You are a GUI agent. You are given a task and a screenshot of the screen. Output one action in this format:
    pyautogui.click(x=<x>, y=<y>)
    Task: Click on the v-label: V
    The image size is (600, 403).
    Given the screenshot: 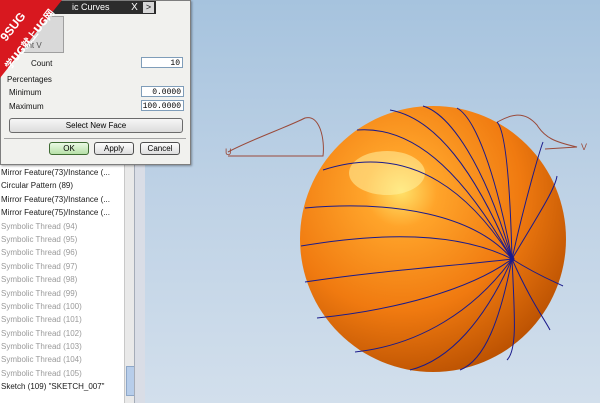 What is the action you would take?
    pyautogui.click(x=584, y=147)
    